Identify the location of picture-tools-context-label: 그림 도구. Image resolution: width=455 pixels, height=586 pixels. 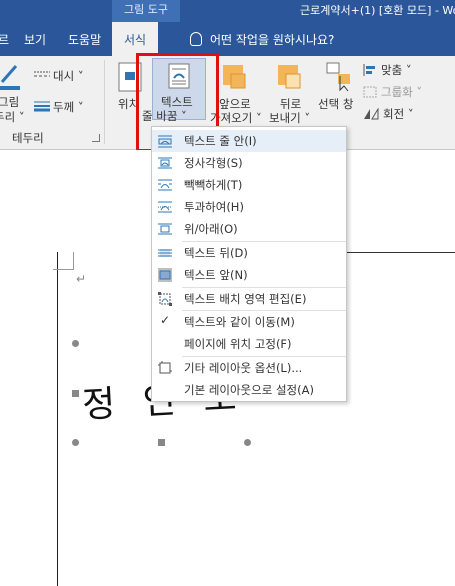
(146, 11).